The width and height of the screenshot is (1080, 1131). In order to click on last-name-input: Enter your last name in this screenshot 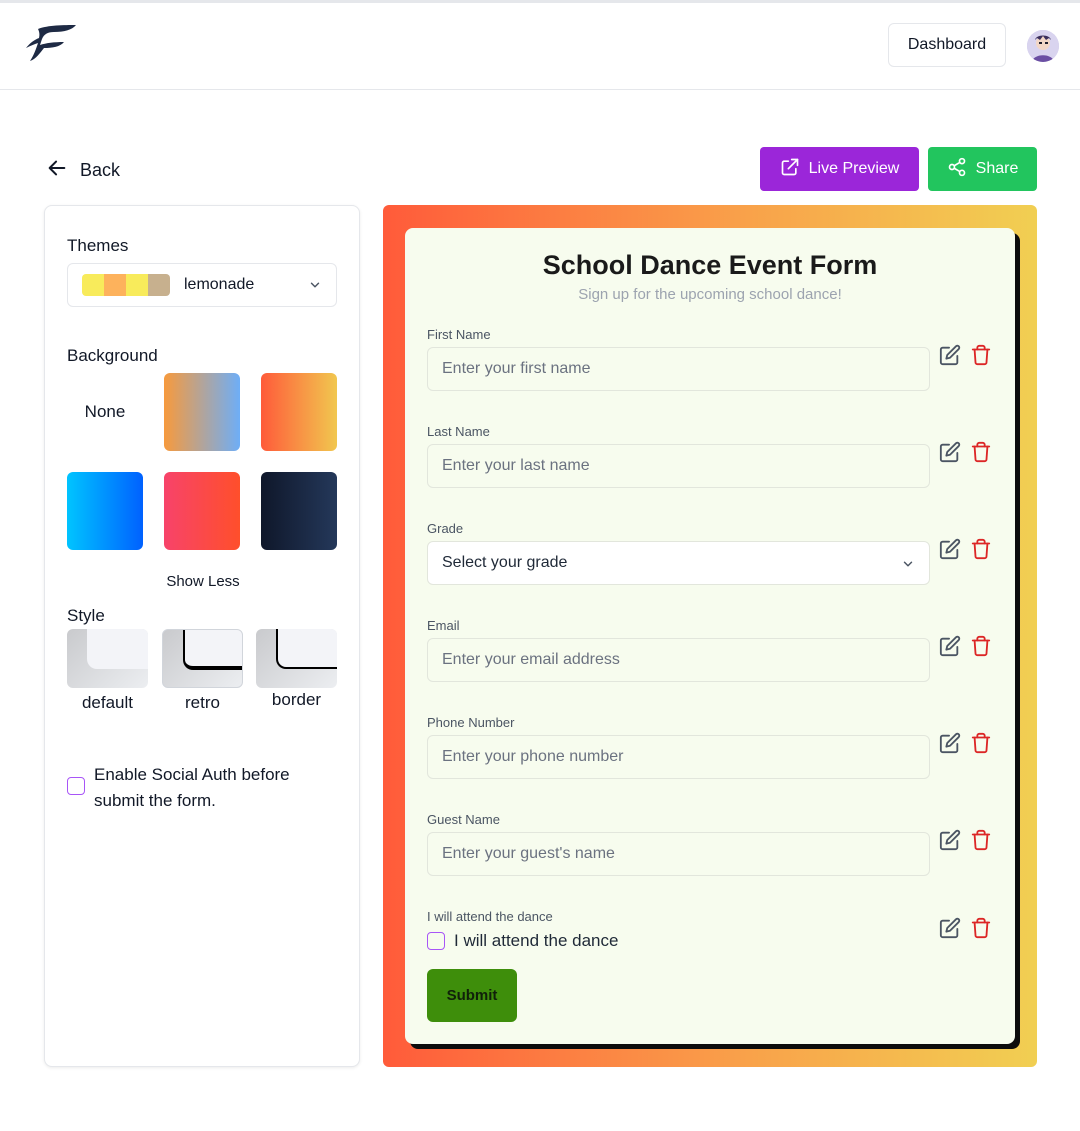, I will do `click(678, 466)`.